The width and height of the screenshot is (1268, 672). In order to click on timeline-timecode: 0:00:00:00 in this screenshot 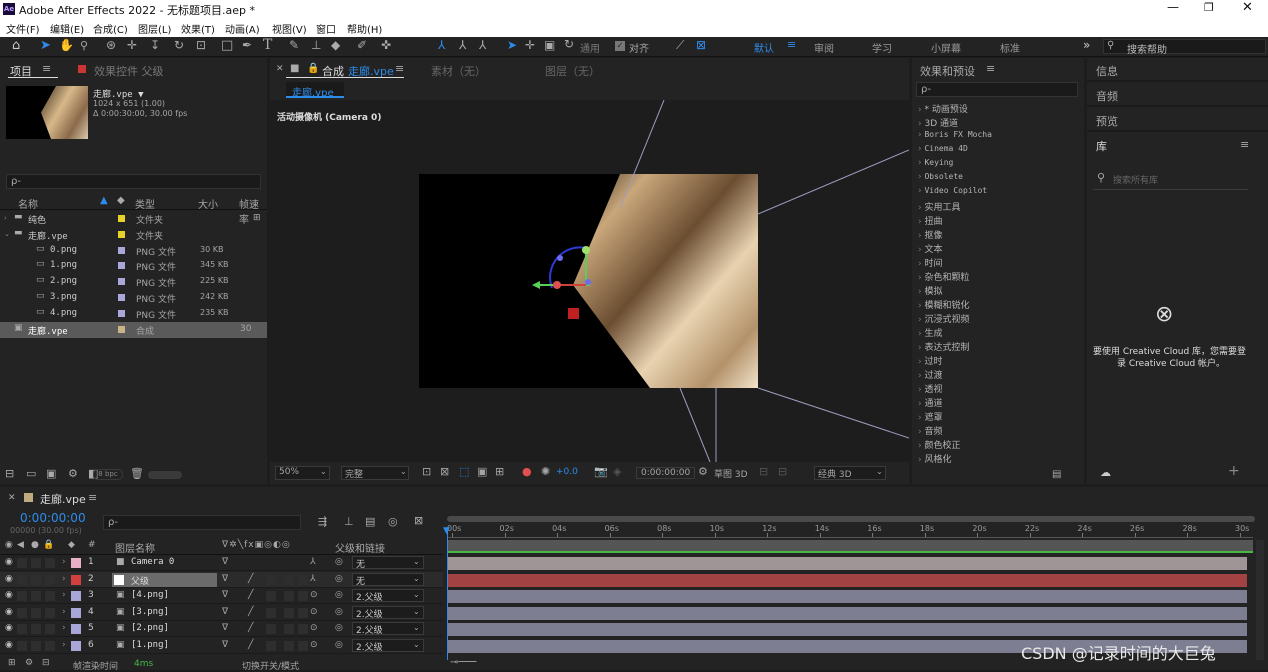, I will do `click(53, 518)`.